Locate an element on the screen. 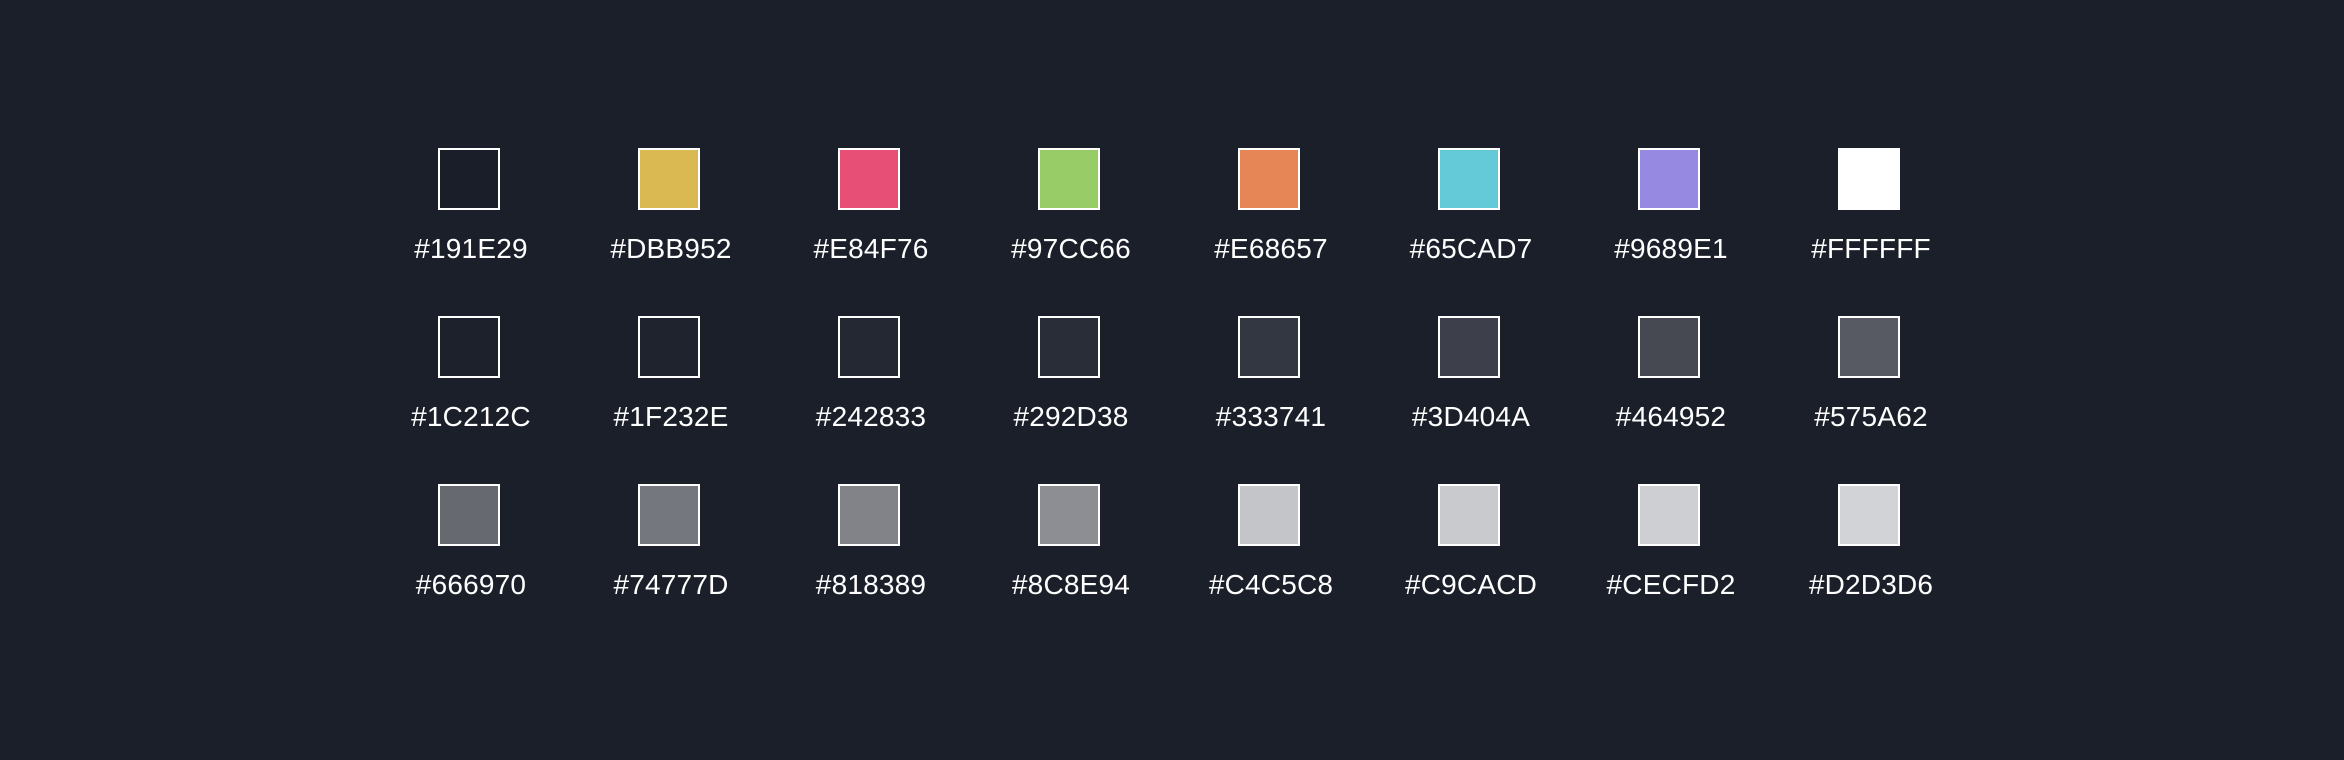 This screenshot has height=760, width=2344. swatch-item: #D2D3D6 is located at coordinates (1871, 559).